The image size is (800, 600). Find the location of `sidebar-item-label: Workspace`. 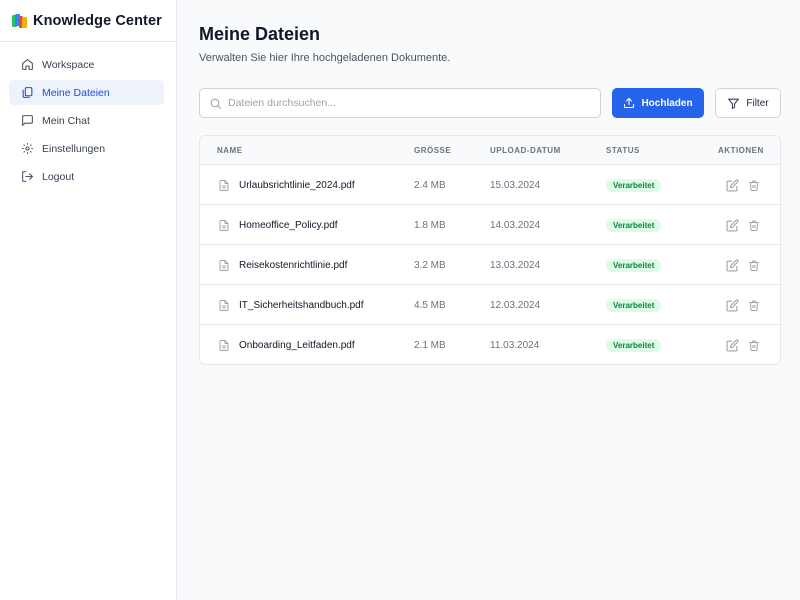

sidebar-item-label: Workspace is located at coordinates (68, 64).